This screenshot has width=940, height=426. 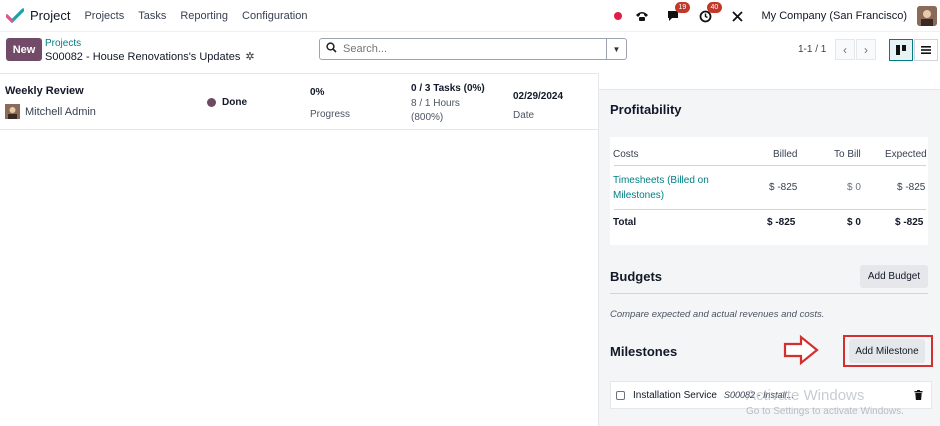 I want to click on annotation-highlight-box, so click(x=888, y=351).